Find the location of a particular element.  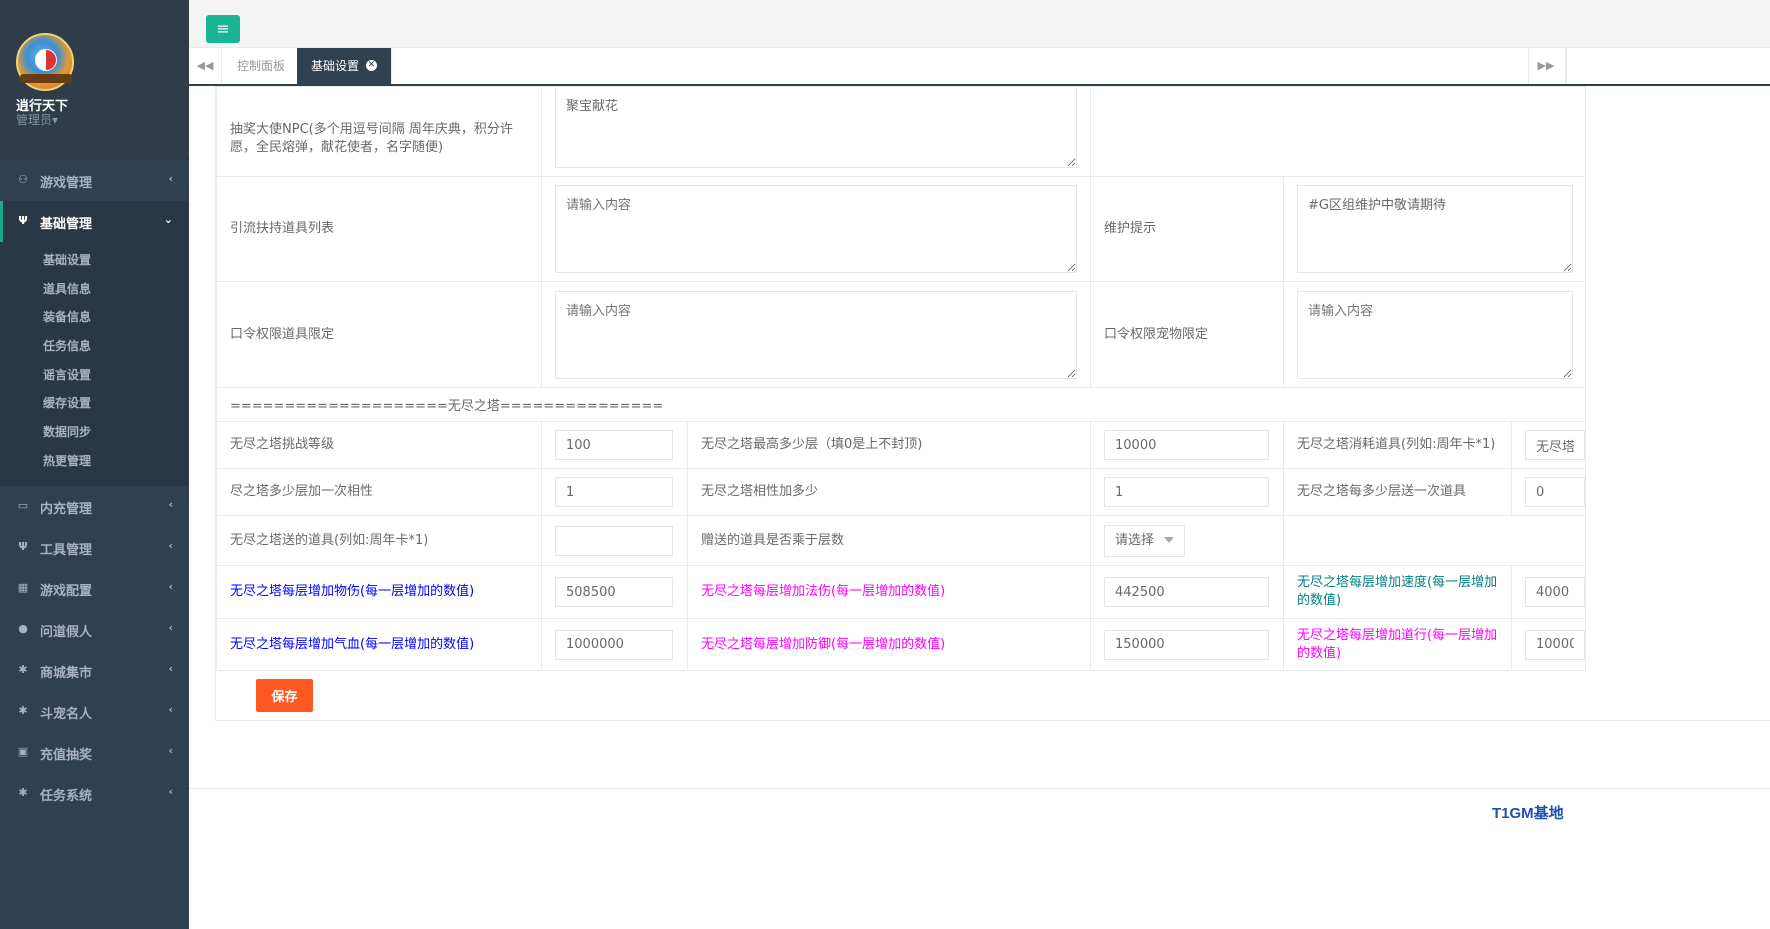

tower-phys-input is located at coordinates (614, 592).